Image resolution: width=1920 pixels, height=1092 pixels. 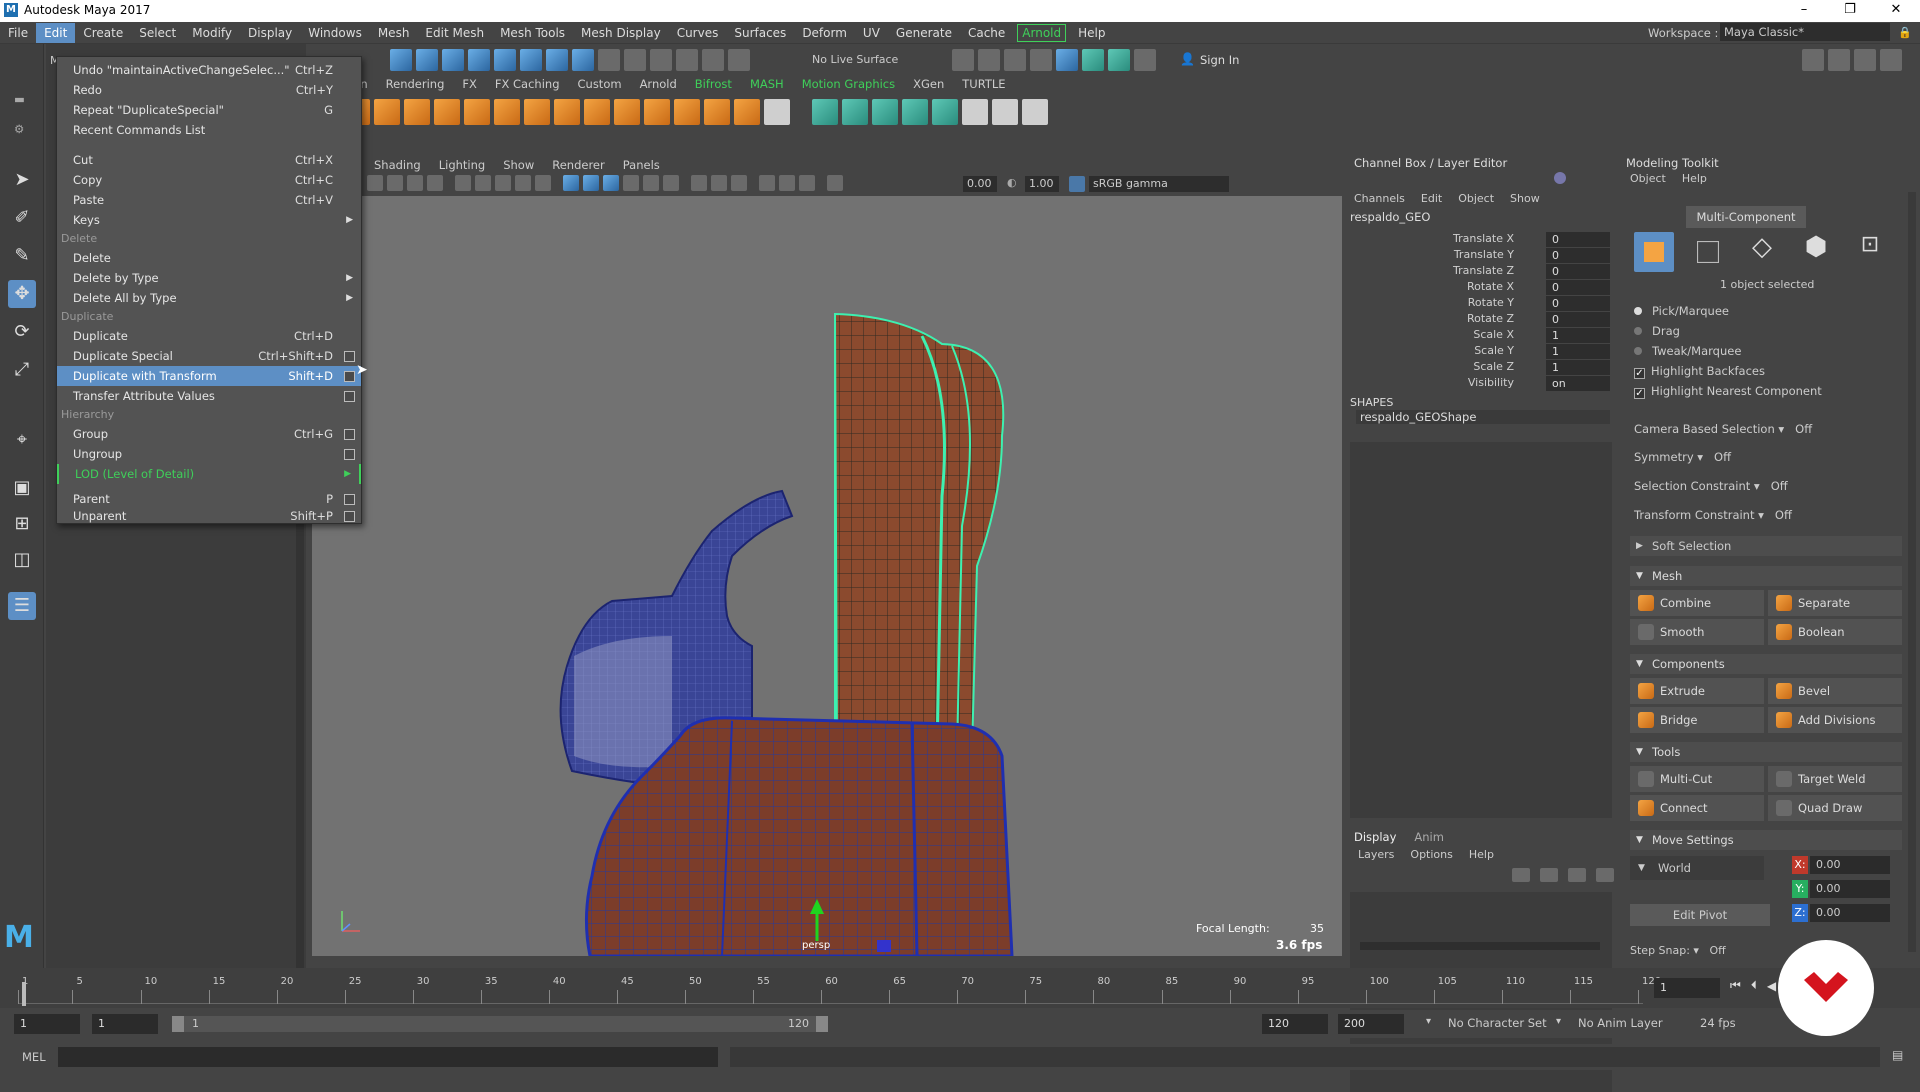 What do you see at coordinates (209, 336) in the screenshot?
I see `menu-item-duplicate: Duplicate Ctrl+D` at bounding box center [209, 336].